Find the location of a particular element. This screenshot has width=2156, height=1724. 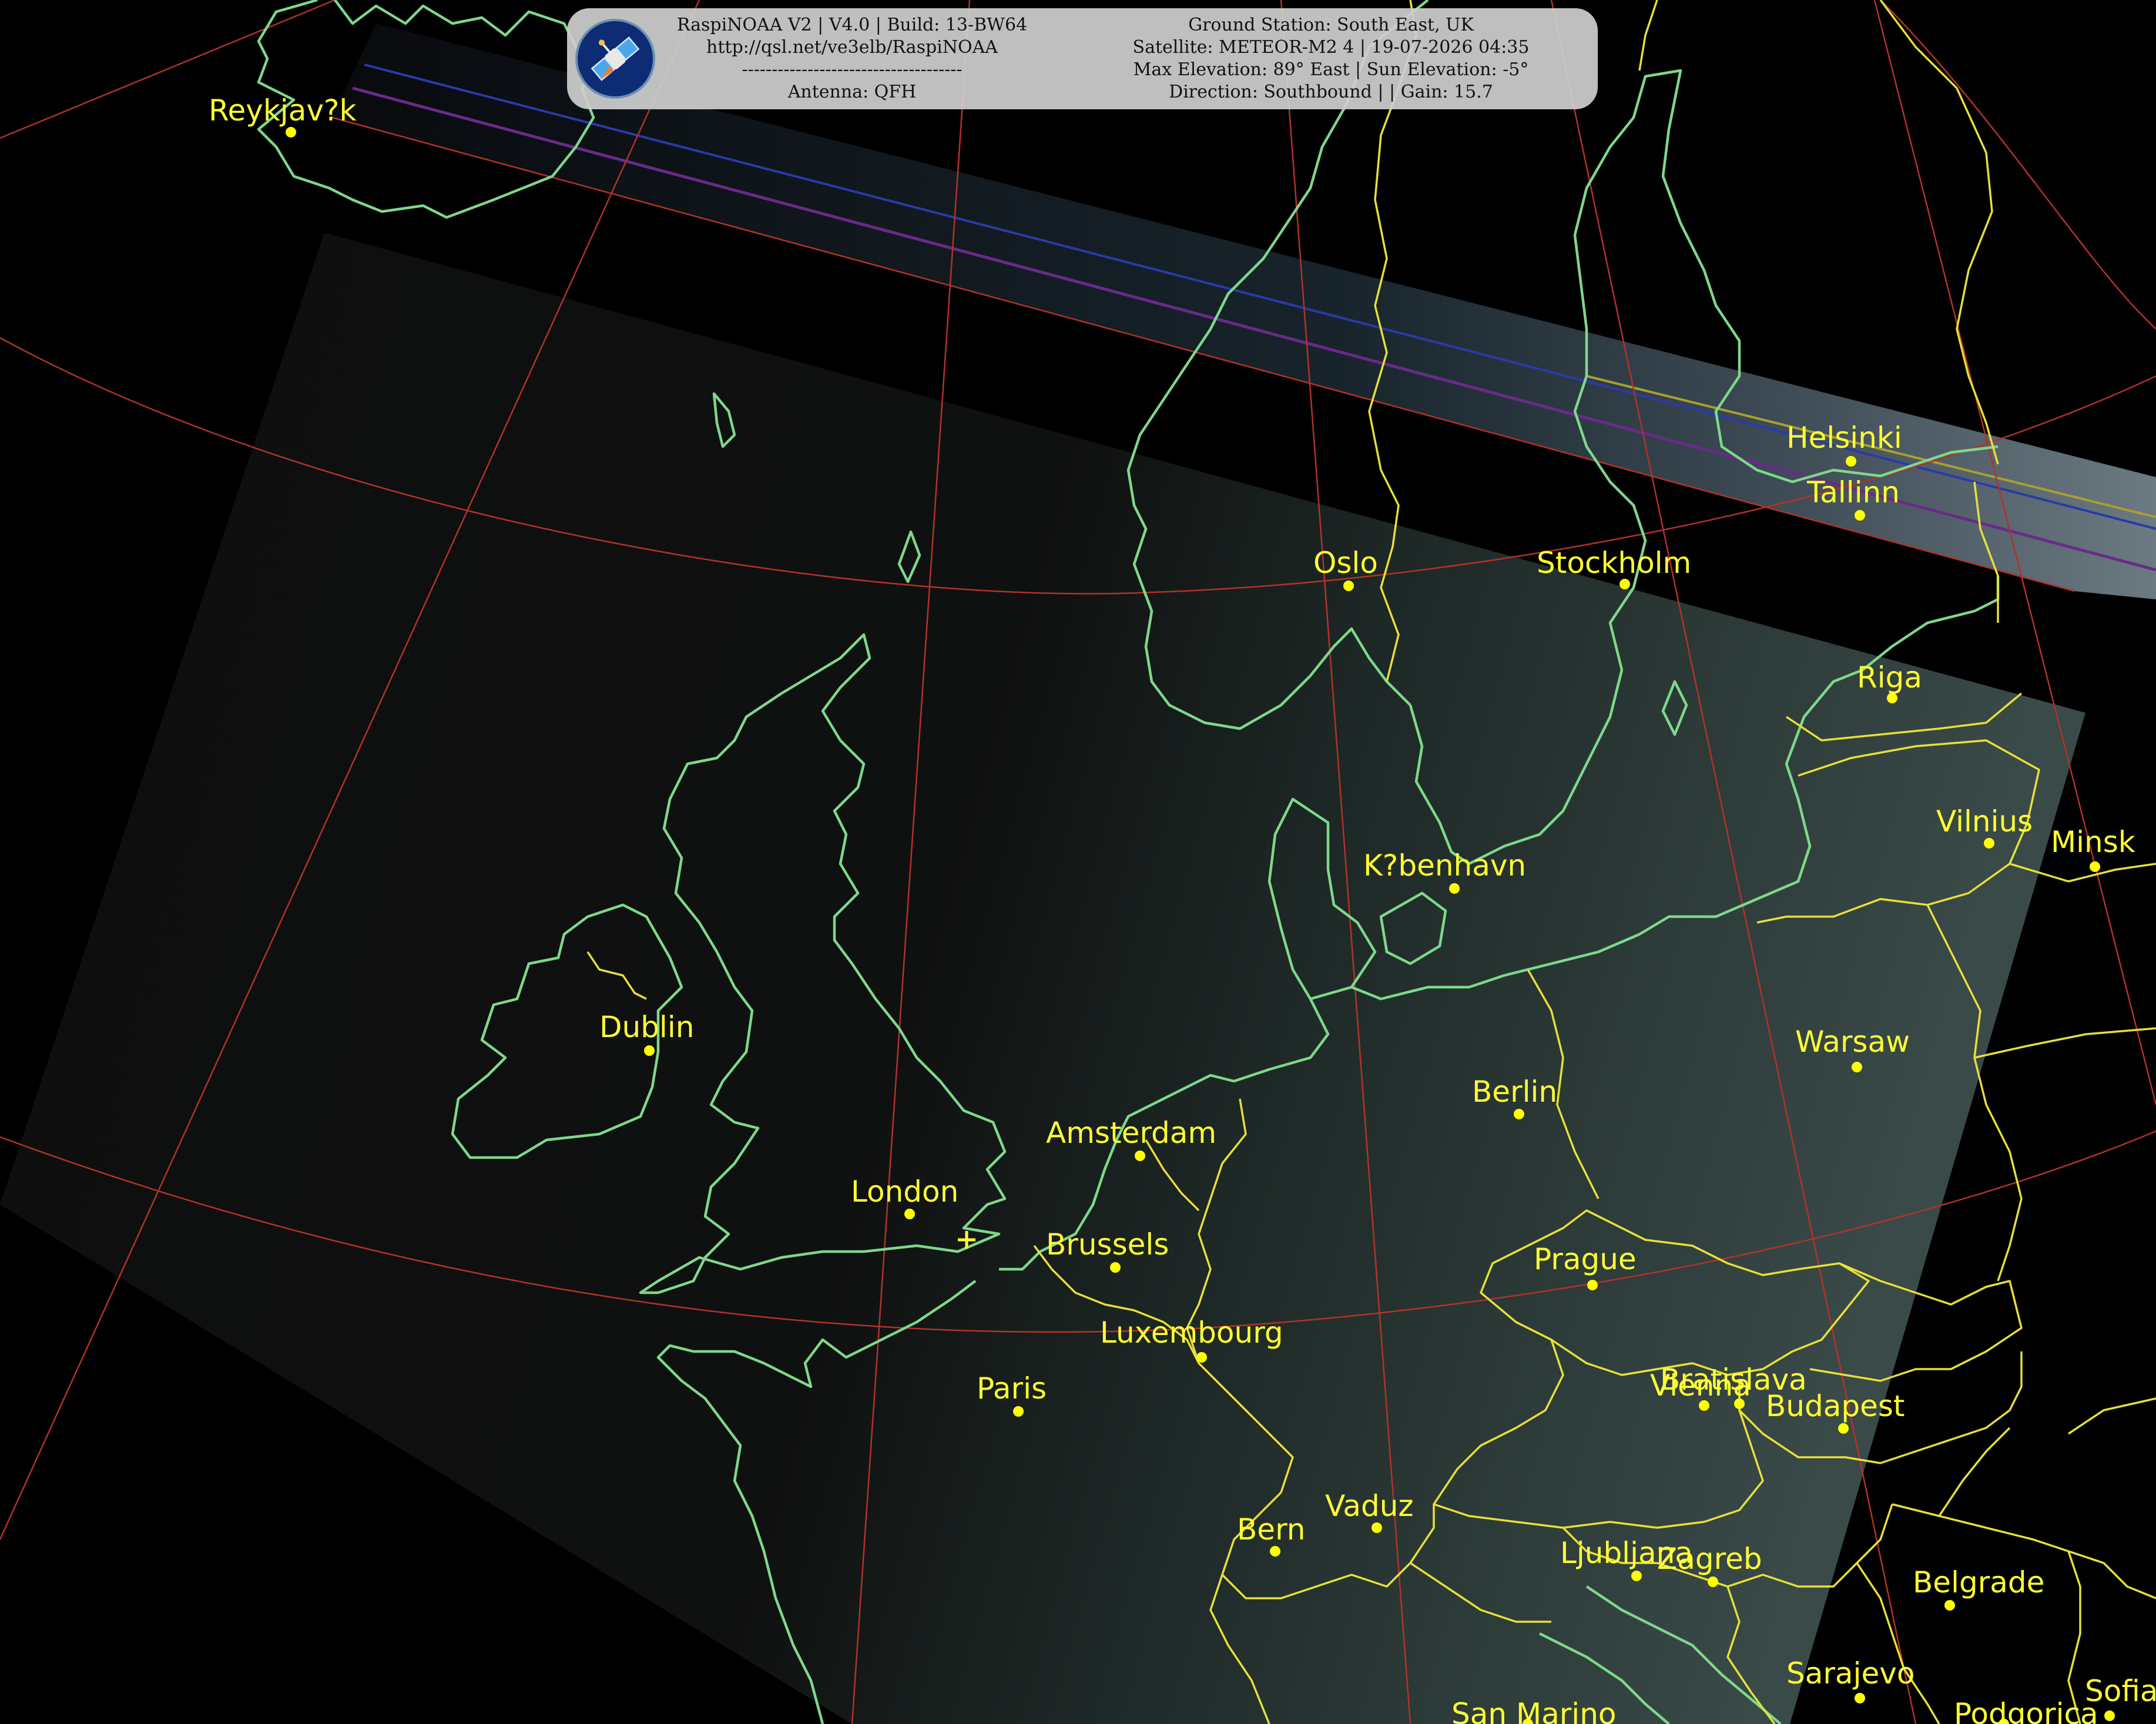

header-title-line: RaspiNOAA V2 | V4.0 | Build: 13-BW64 is located at coordinates (852, 25).